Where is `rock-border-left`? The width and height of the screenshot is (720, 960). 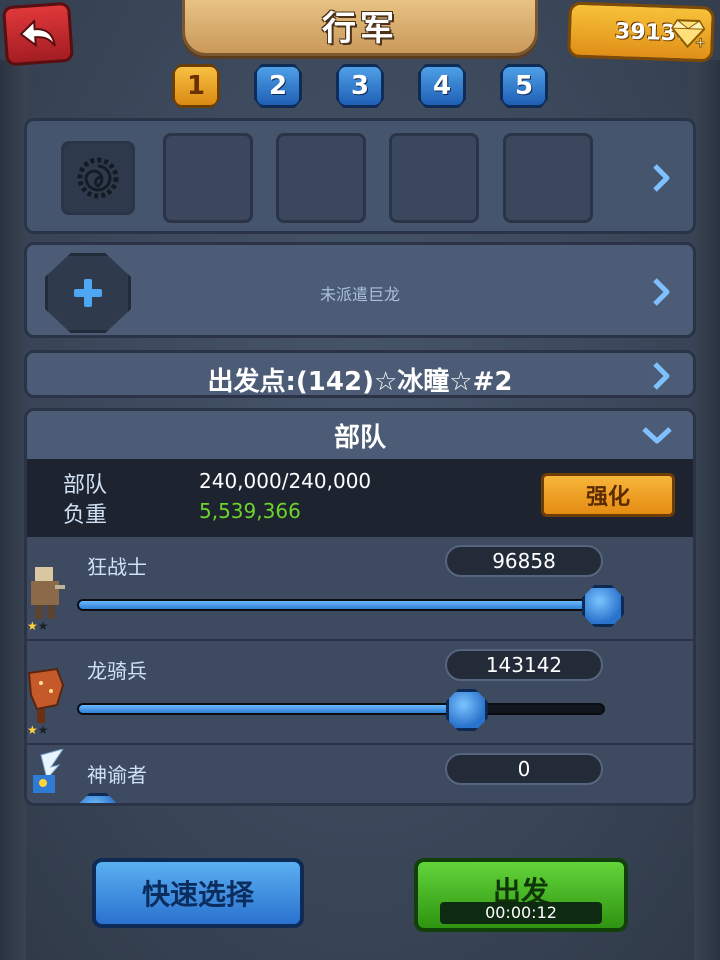
rock-border-left is located at coordinates (13, 510).